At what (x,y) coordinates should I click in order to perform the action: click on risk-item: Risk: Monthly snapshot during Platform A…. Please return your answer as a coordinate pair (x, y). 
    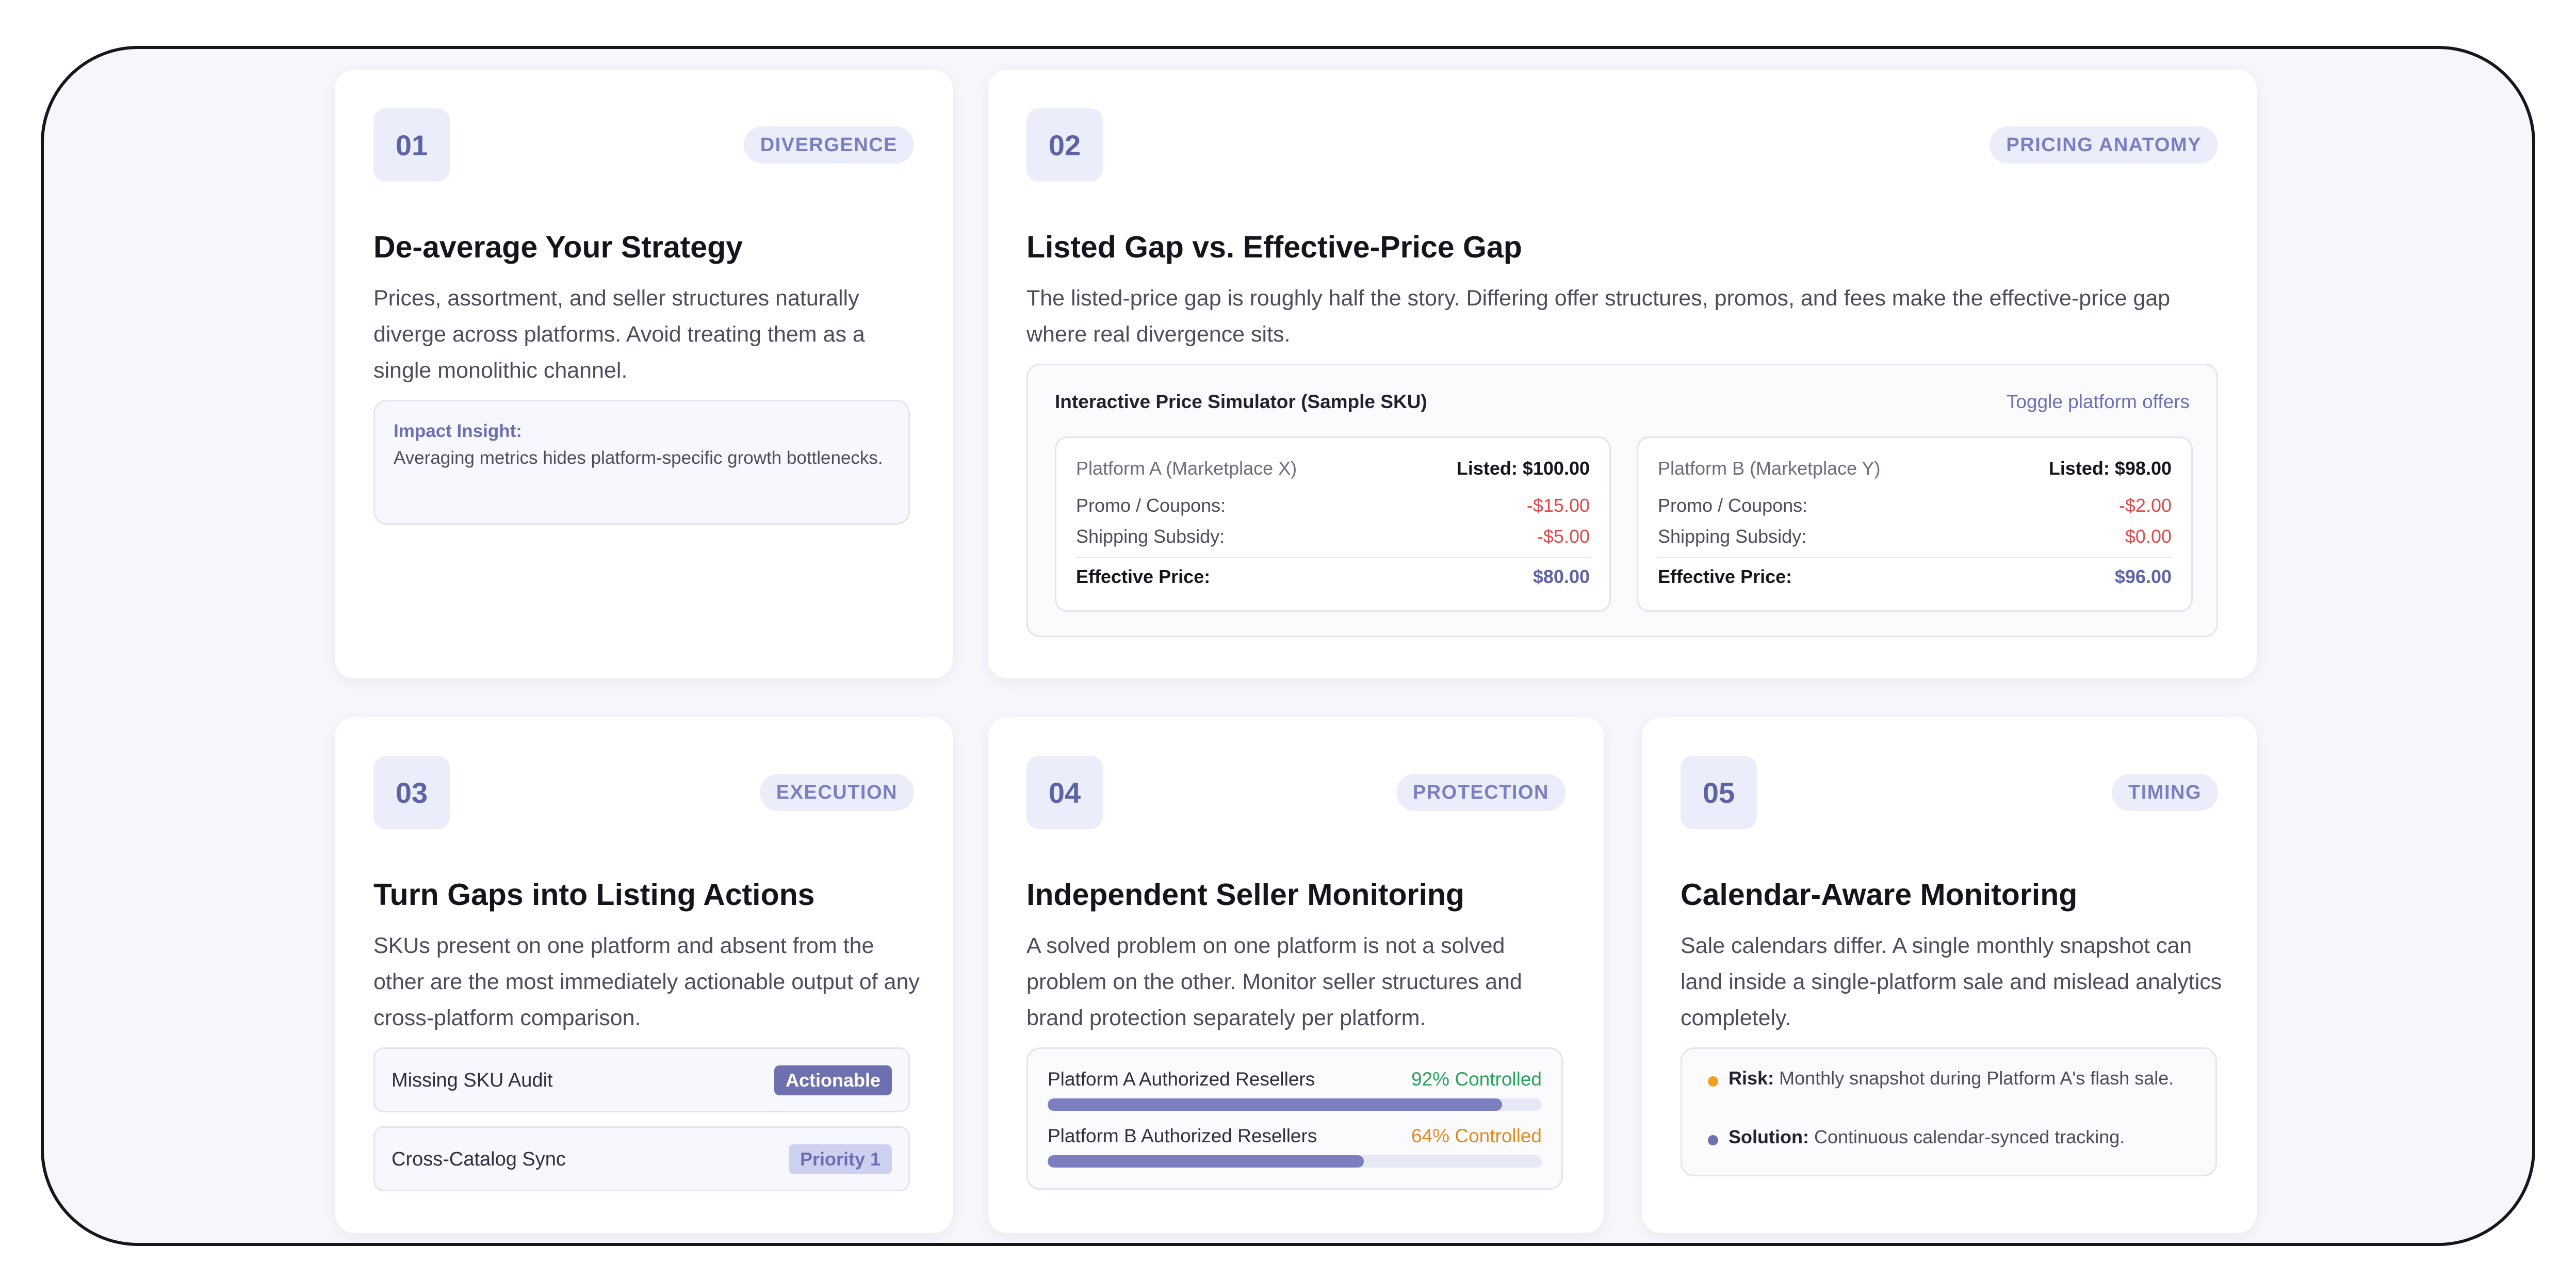
    Looking at the image, I should click on (1943, 1078).